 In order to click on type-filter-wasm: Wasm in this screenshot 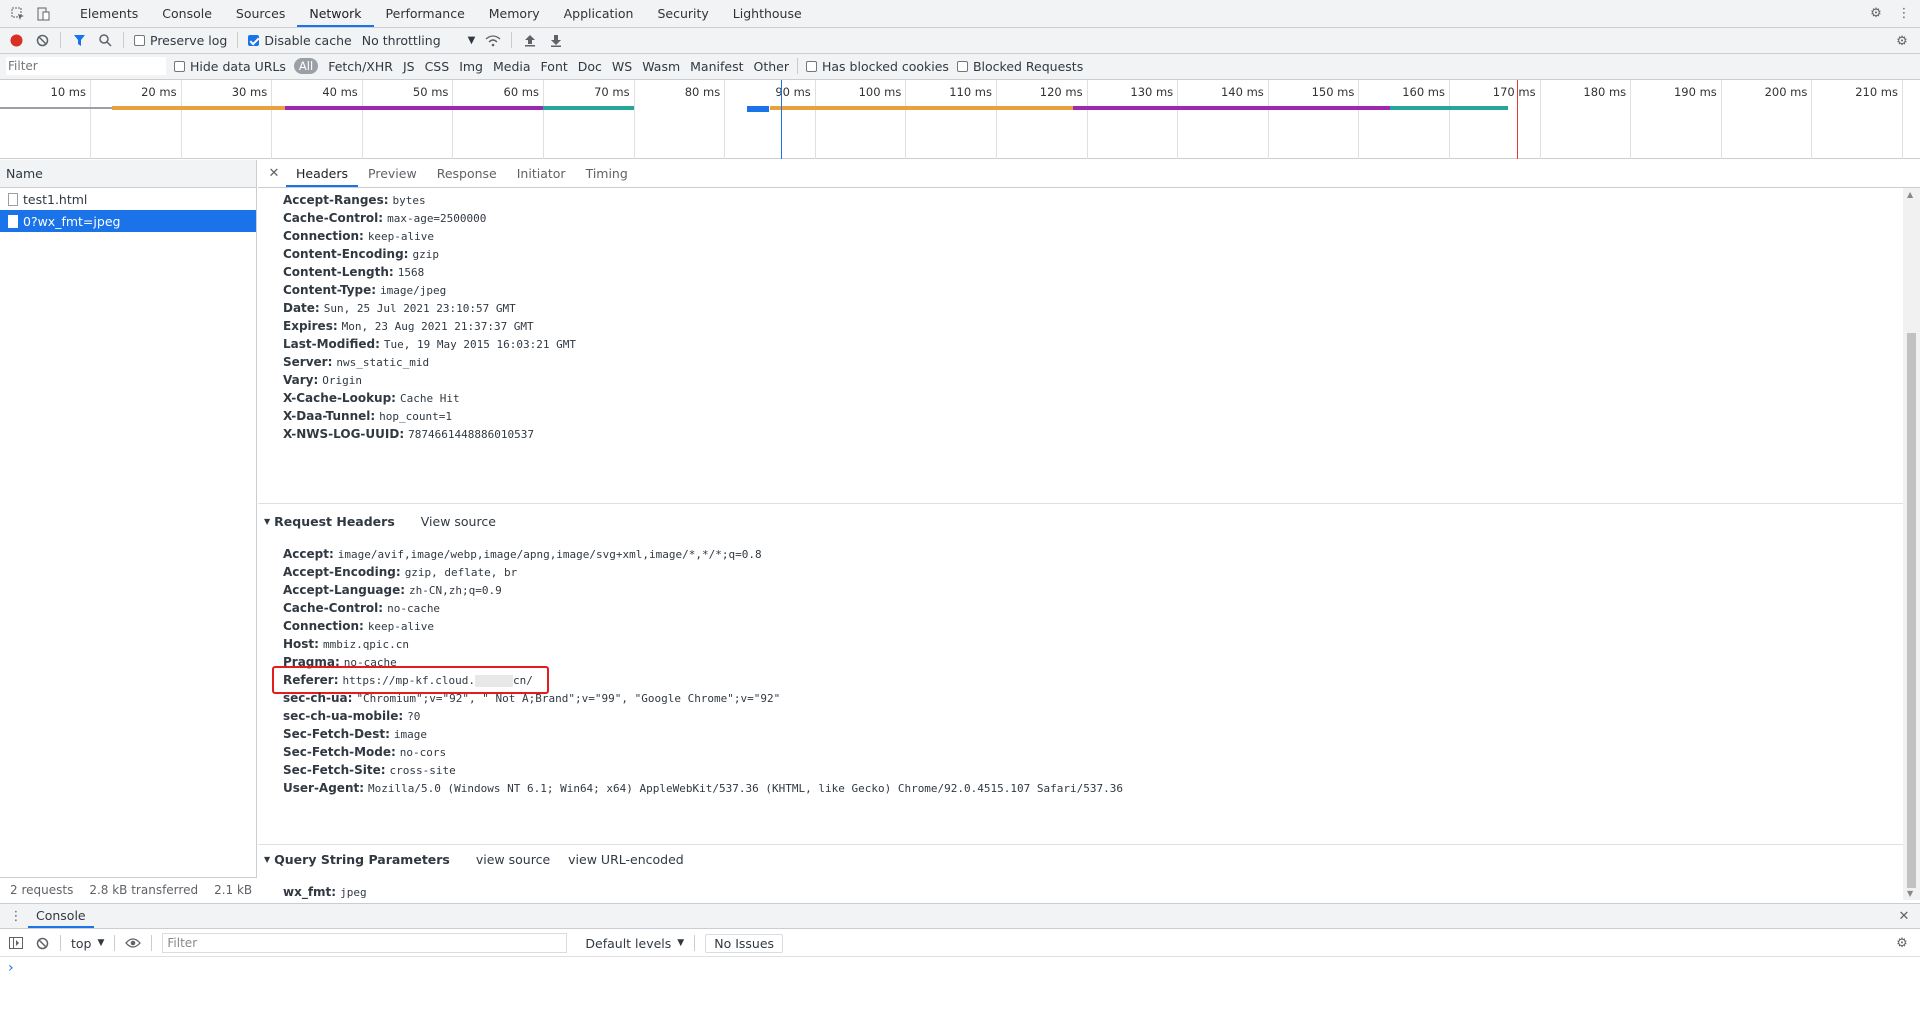, I will do `click(661, 66)`.